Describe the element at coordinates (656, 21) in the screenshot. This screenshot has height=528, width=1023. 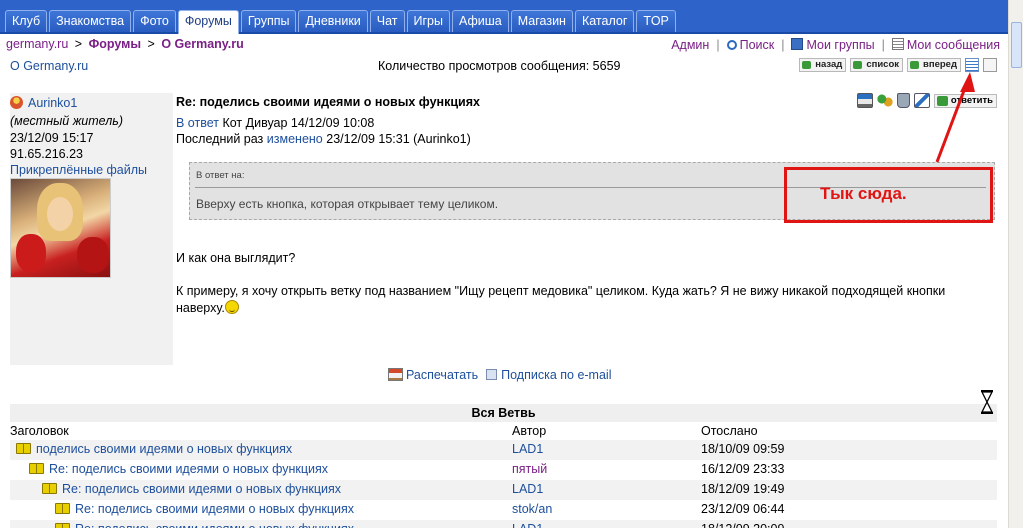
I see `nav-tab: TOP` at that location.